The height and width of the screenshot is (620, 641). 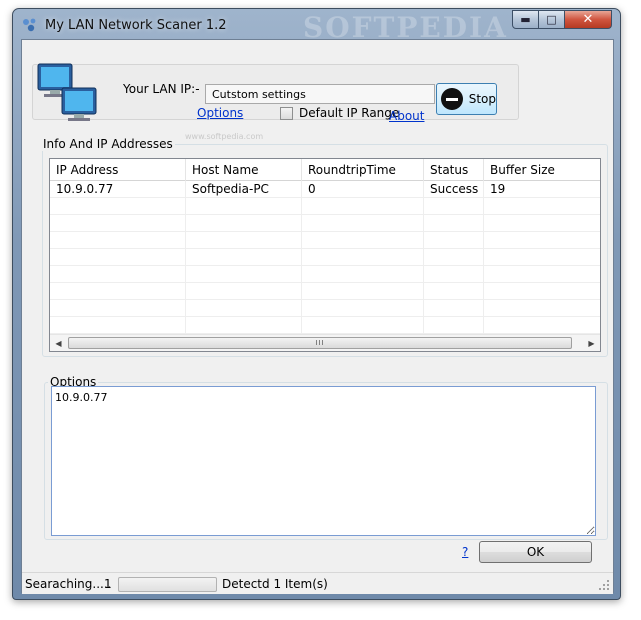 I want to click on table-cell: 0, so click(x=363, y=189).